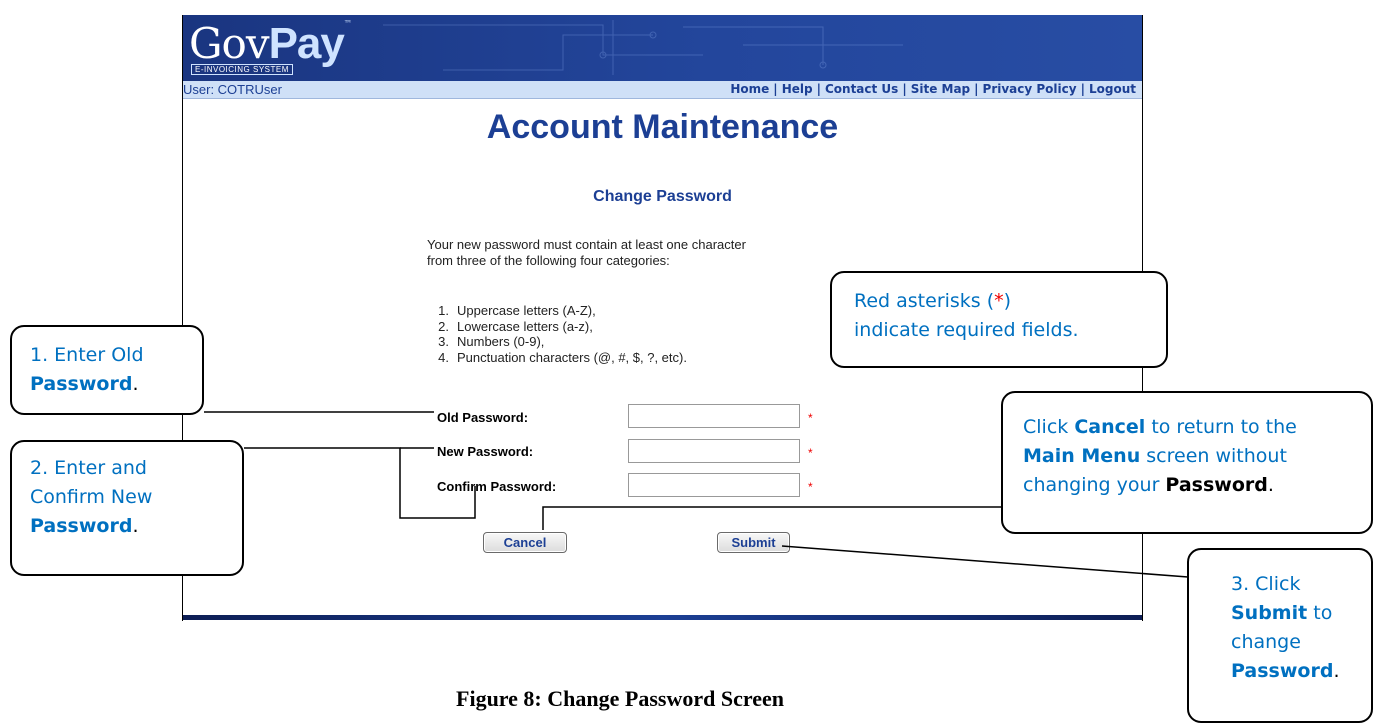 Image resolution: width=1376 pixels, height=723 pixels. What do you see at coordinates (1049, 427) in the screenshot?
I see `callout-text: Click` at bounding box center [1049, 427].